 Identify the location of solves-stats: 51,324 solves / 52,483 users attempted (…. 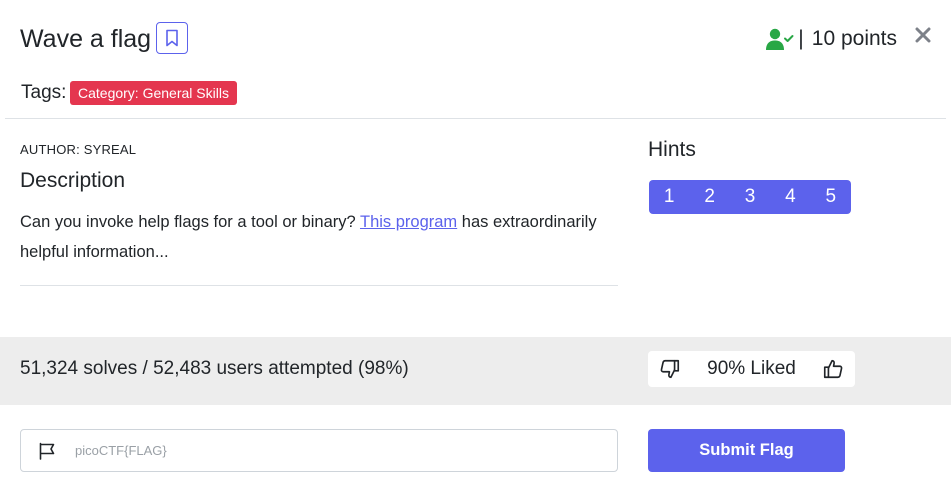
(214, 368).